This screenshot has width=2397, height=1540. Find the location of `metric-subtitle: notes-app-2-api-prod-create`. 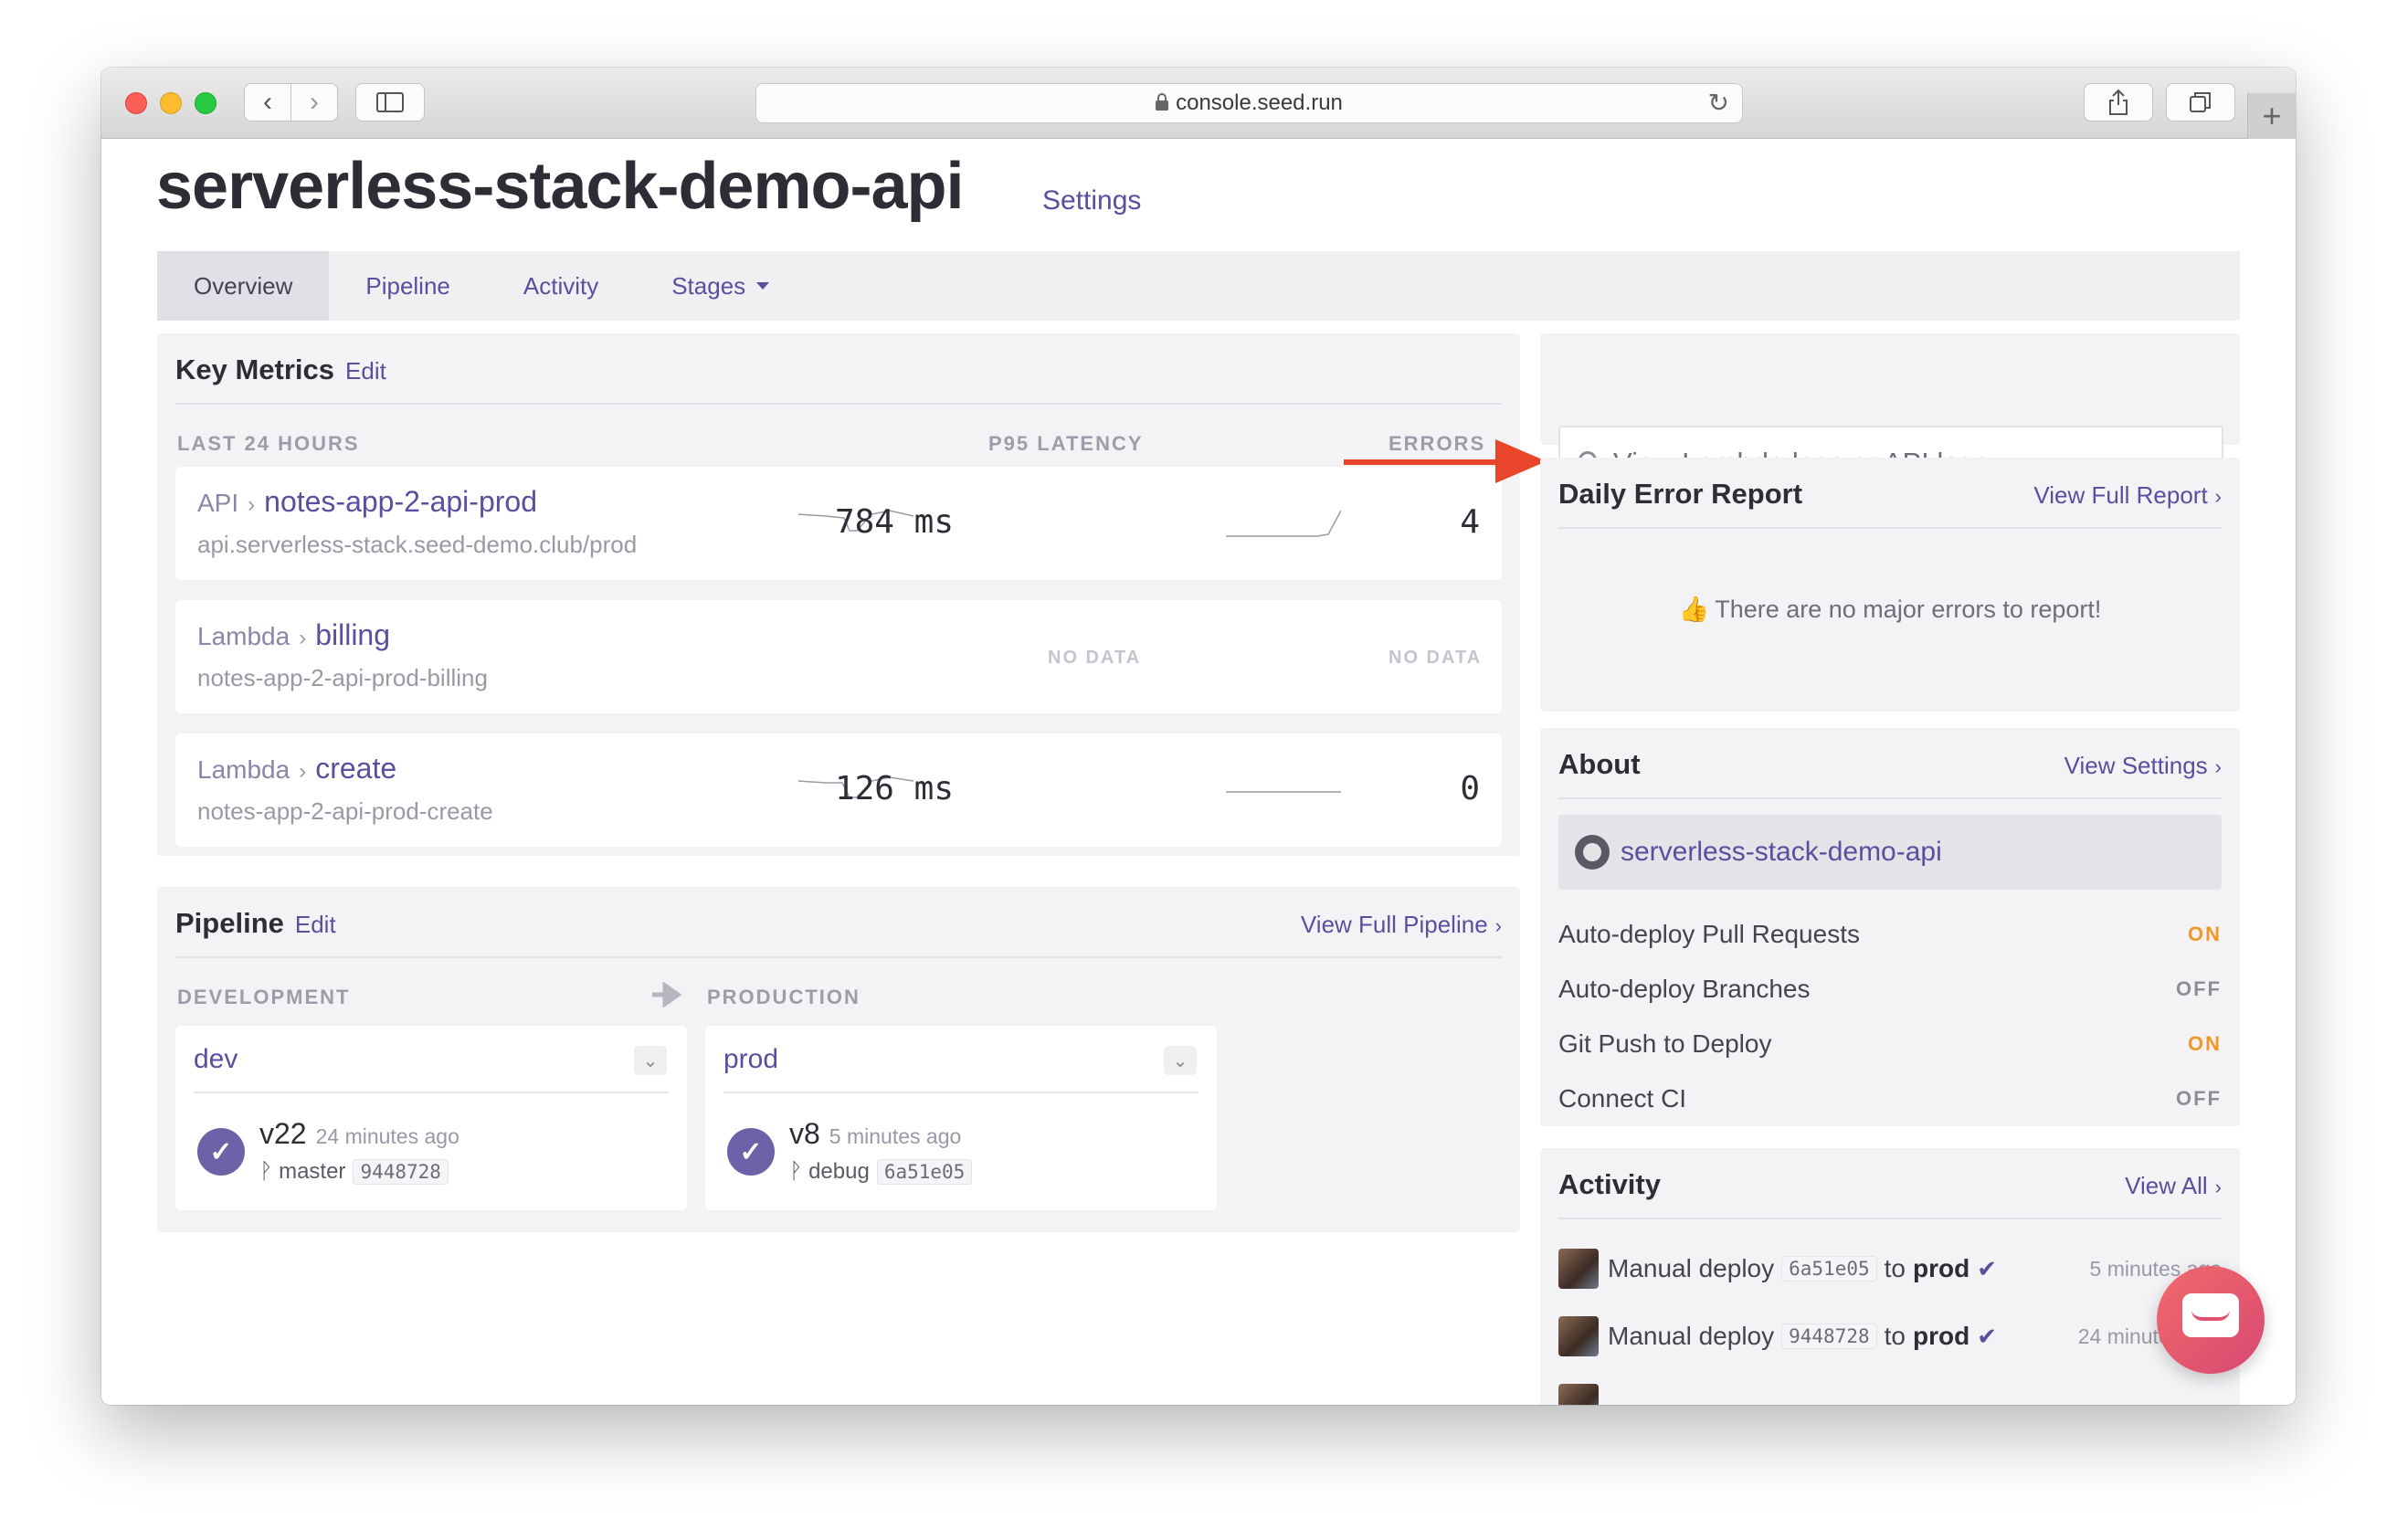

metric-subtitle: notes-app-2-api-prod-create is located at coordinates (345, 811).